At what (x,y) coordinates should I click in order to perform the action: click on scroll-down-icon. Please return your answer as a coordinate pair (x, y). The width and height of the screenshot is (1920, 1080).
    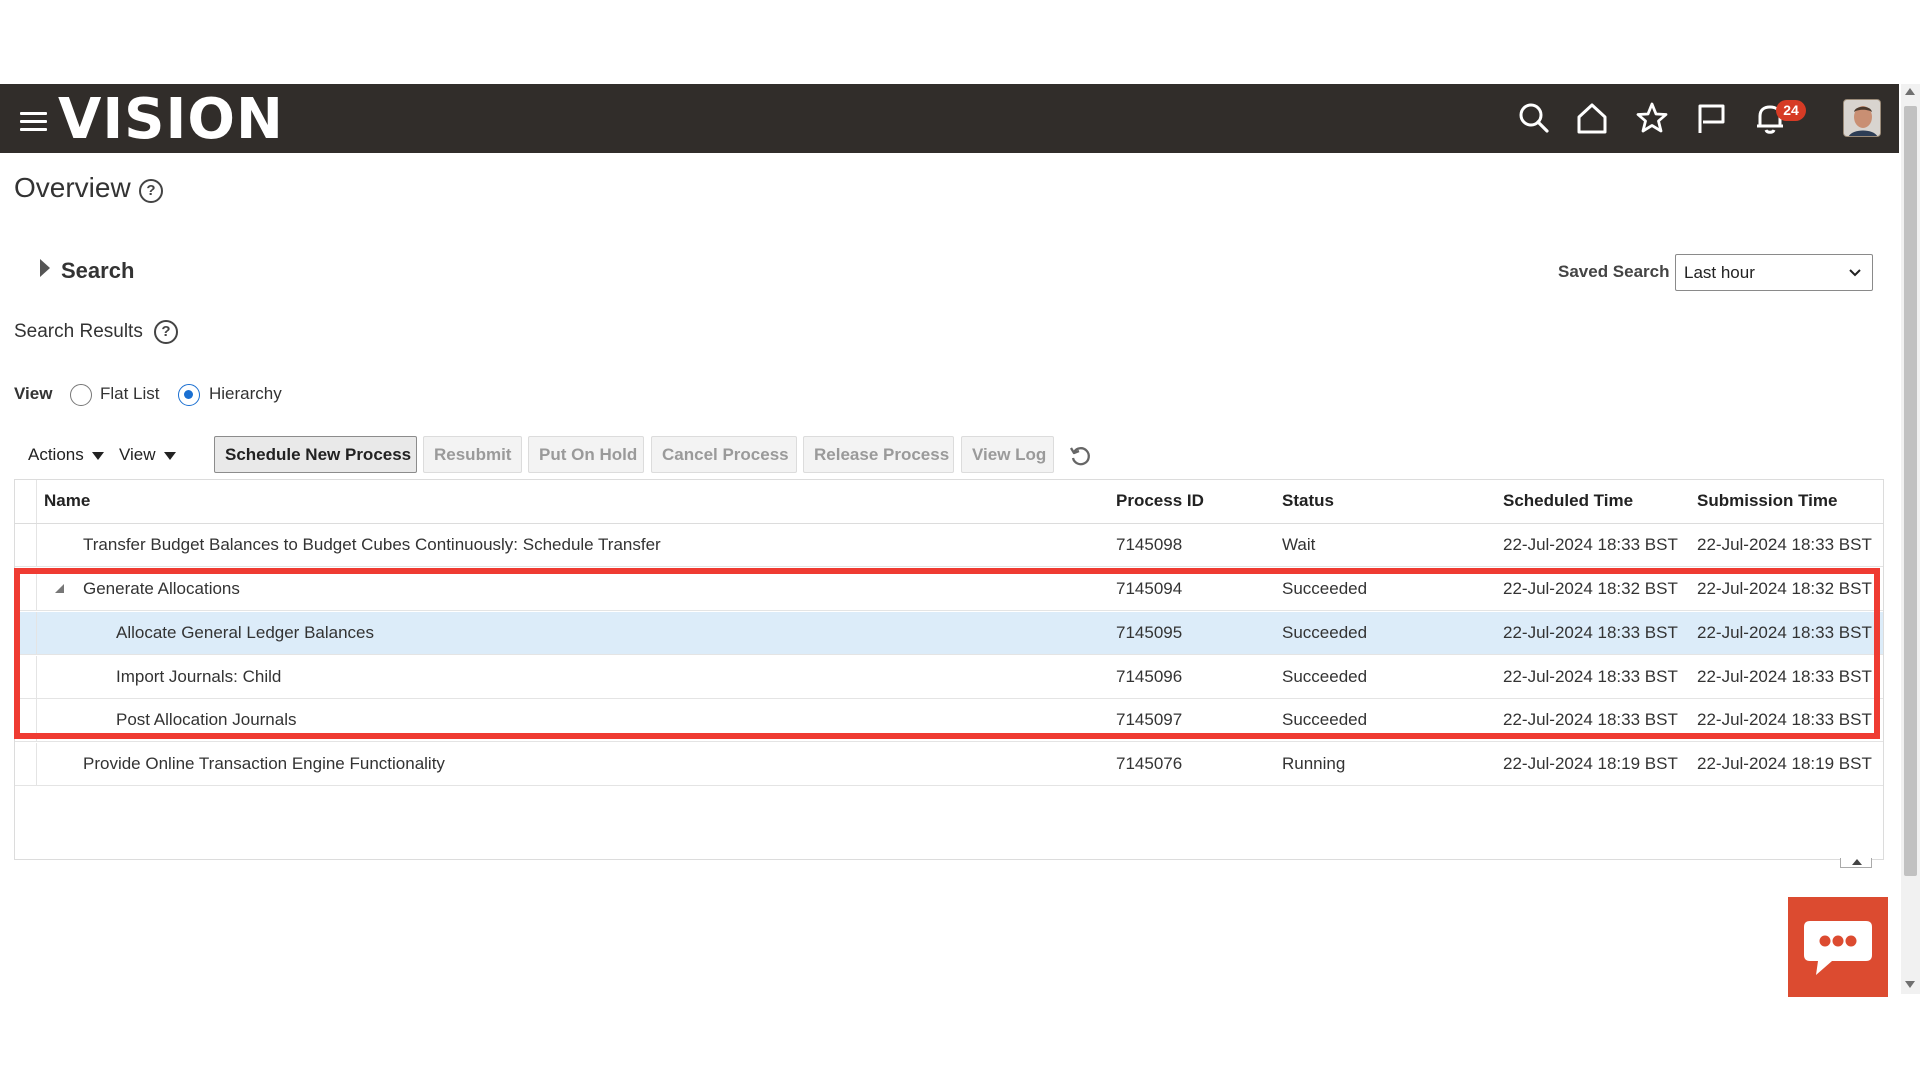
    Looking at the image, I should click on (1910, 984).